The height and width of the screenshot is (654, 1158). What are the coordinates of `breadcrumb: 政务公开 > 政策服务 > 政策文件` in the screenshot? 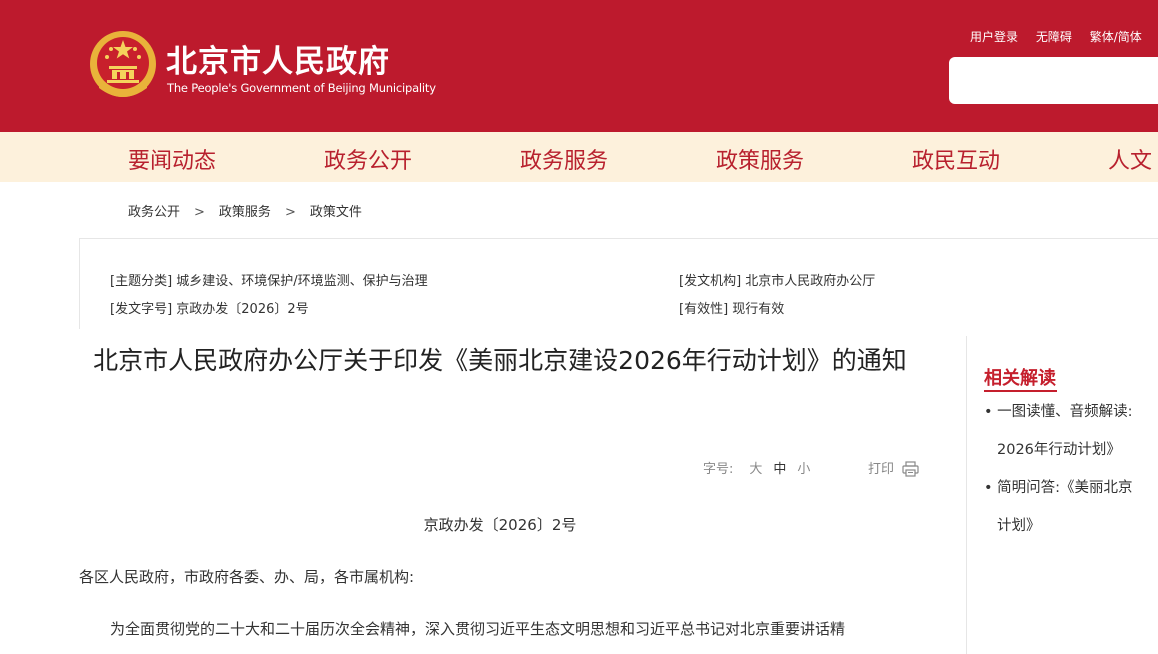 It's located at (245, 210).